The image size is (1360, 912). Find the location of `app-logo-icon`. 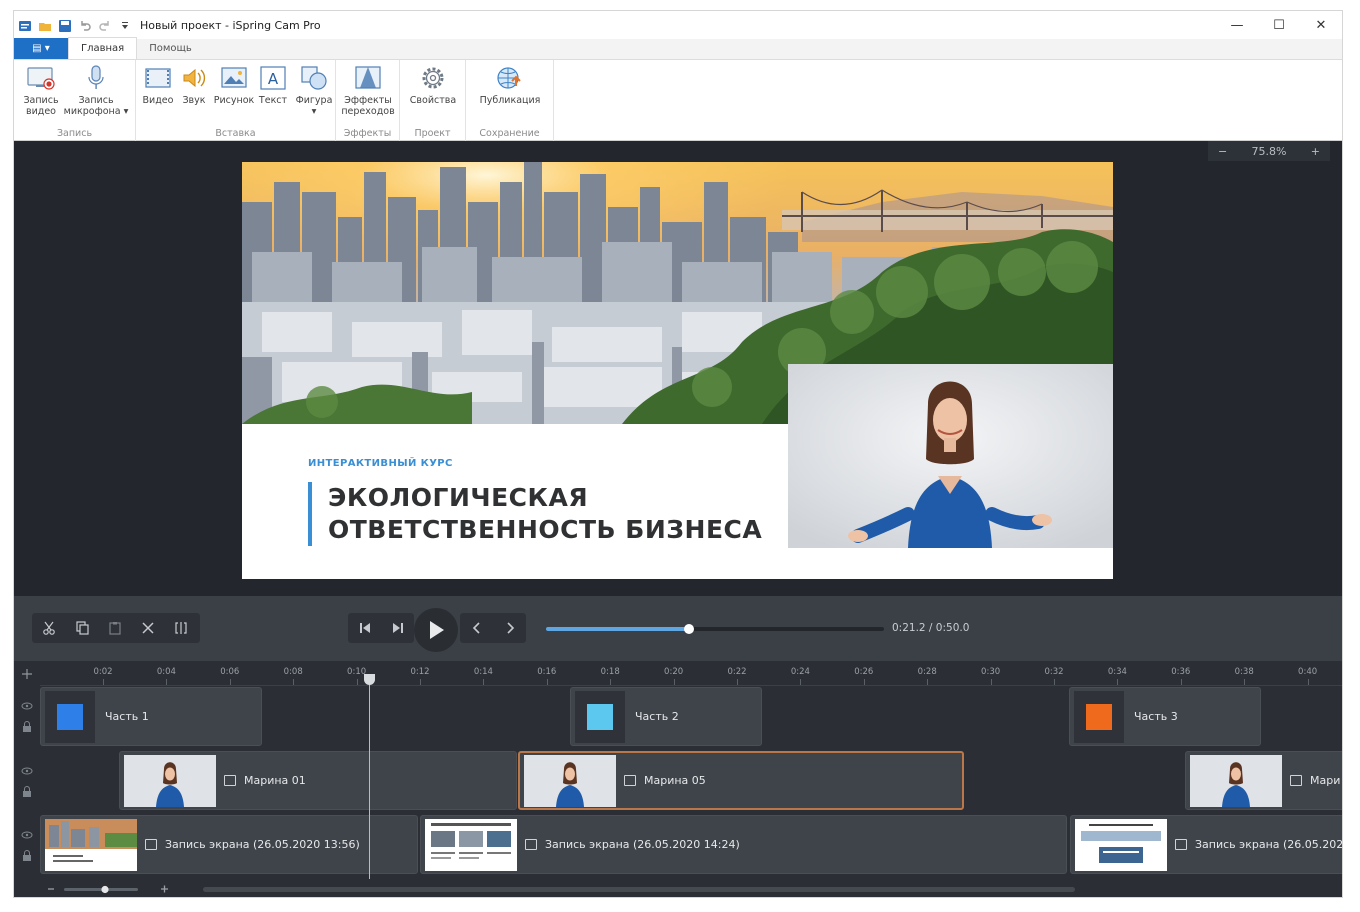

app-logo-icon is located at coordinates (25, 25).